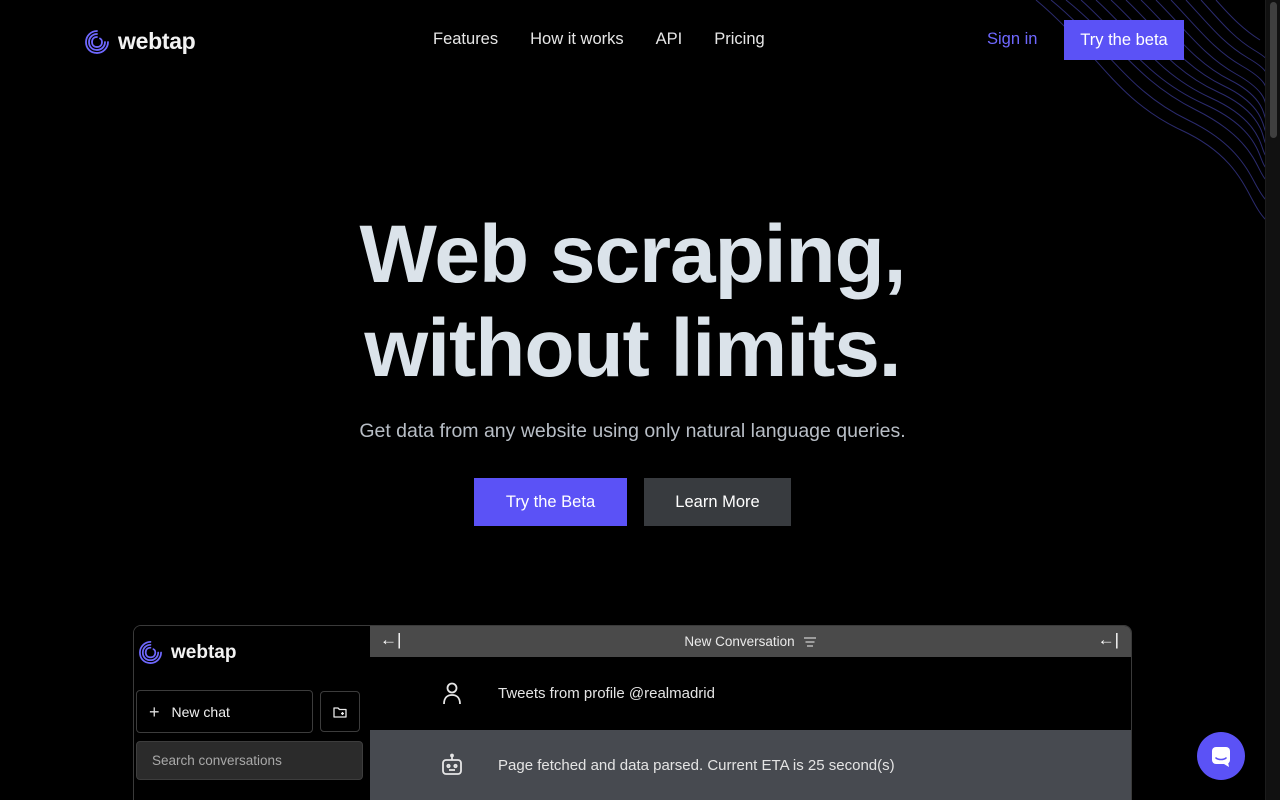 The width and height of the screenshot is (1280, 800). What do you see at coordinates (154, 711) in the screenshot?
I see `plus-icon: +` at bounding box center [154, 711].